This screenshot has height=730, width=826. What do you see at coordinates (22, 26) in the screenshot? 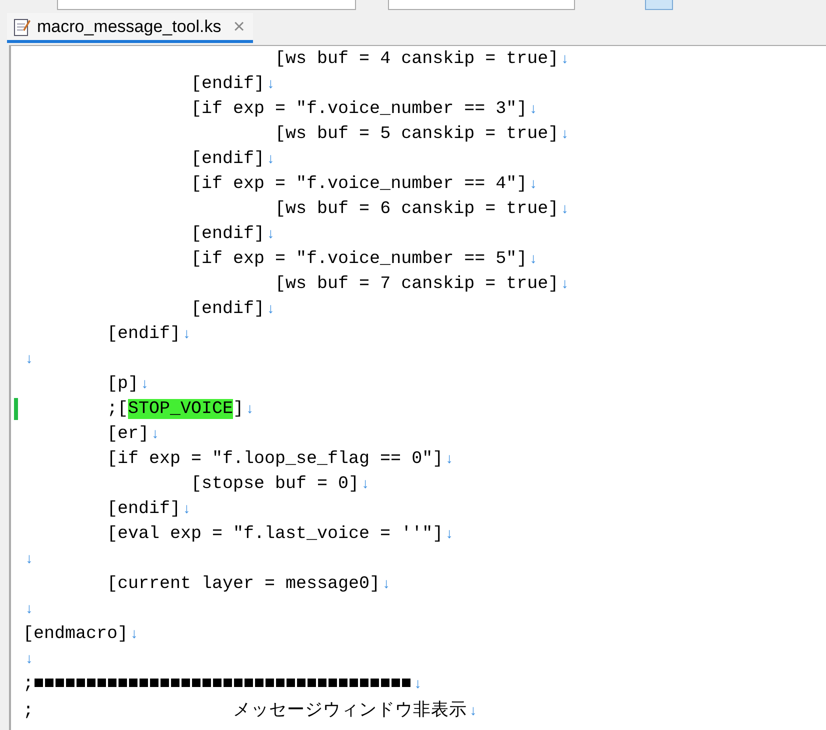
I see `notepad-icon` at bounding box center [22, 26].